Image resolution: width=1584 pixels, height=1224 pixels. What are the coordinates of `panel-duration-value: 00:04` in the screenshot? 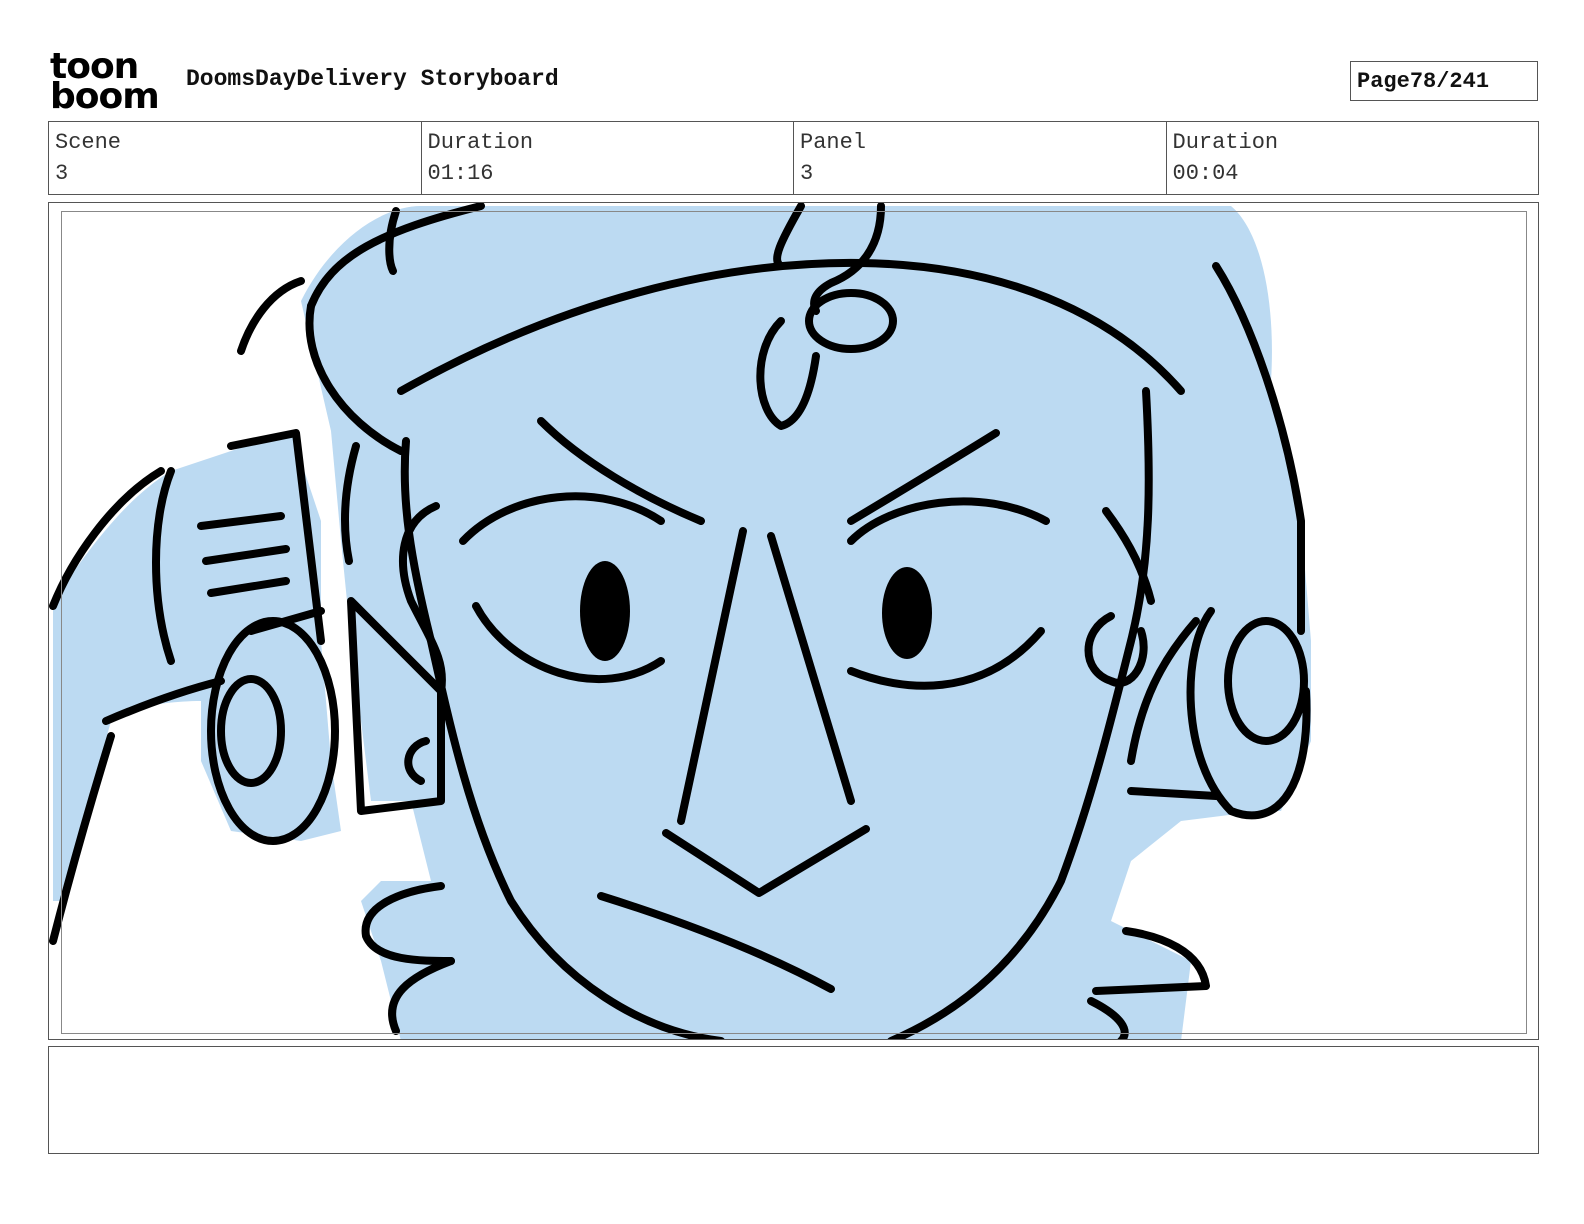 It's located at (1205, 173).